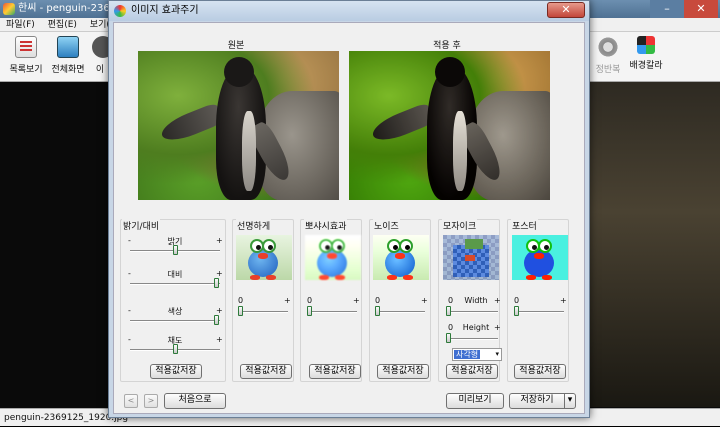  I want to click on contrast-label: 대비, so click(175, 274).